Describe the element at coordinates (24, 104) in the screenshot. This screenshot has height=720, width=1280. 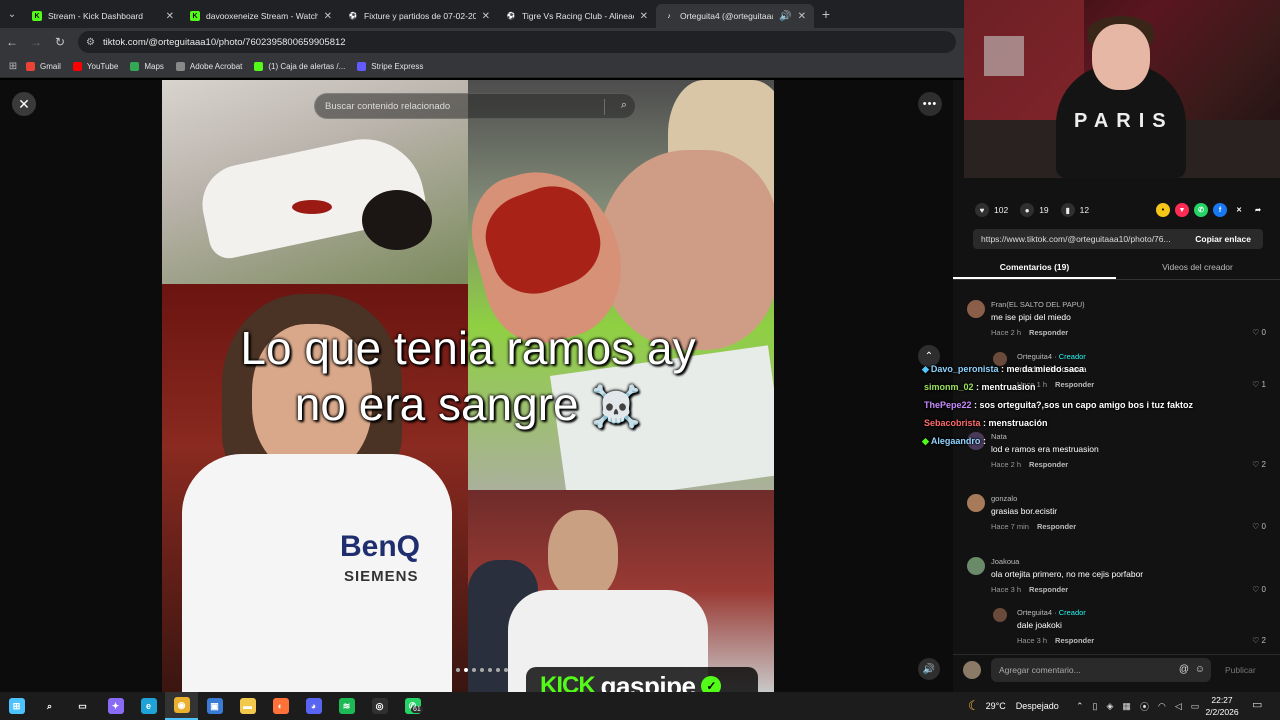
I see `close-icon: ✕` at that location.